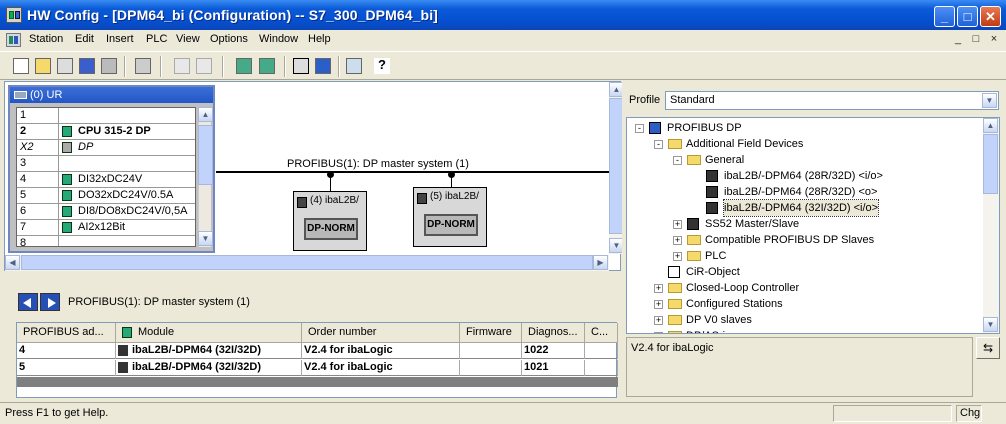 This screenshot has width=1006, height=424. What do you see at coordinates (209, 333) in the screenshot?
I see `column-header: Module` at bounding box center [209, 333].